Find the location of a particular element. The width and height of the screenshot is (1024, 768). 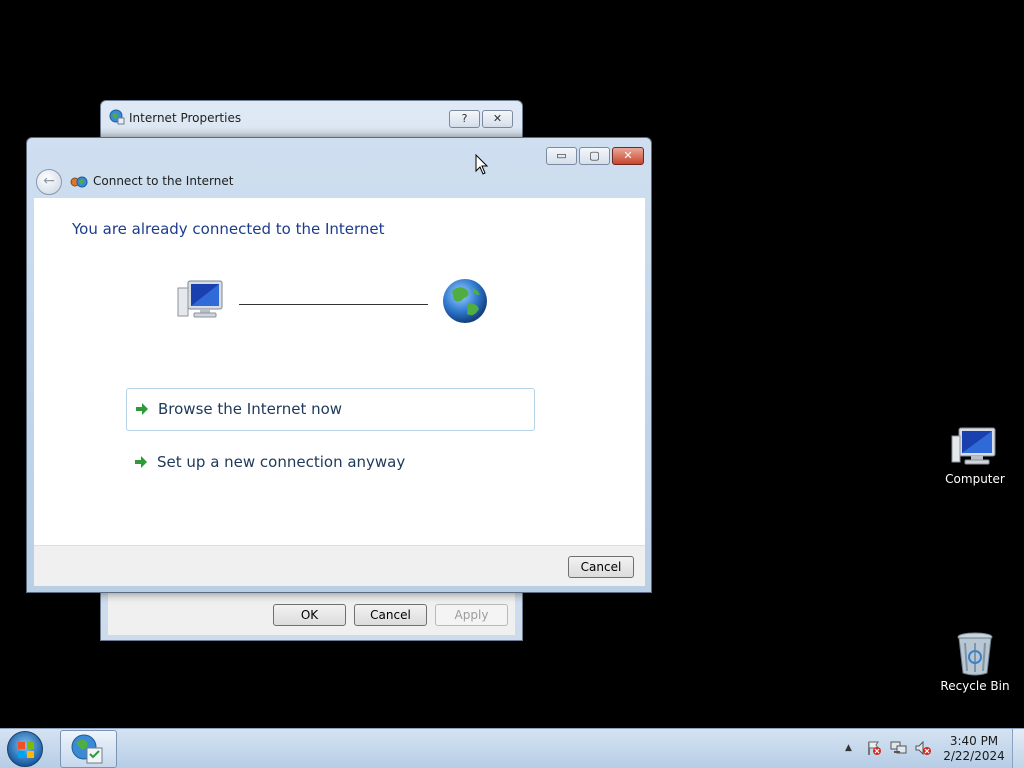

windows-logo-icon is located at coordinates (26, 750).